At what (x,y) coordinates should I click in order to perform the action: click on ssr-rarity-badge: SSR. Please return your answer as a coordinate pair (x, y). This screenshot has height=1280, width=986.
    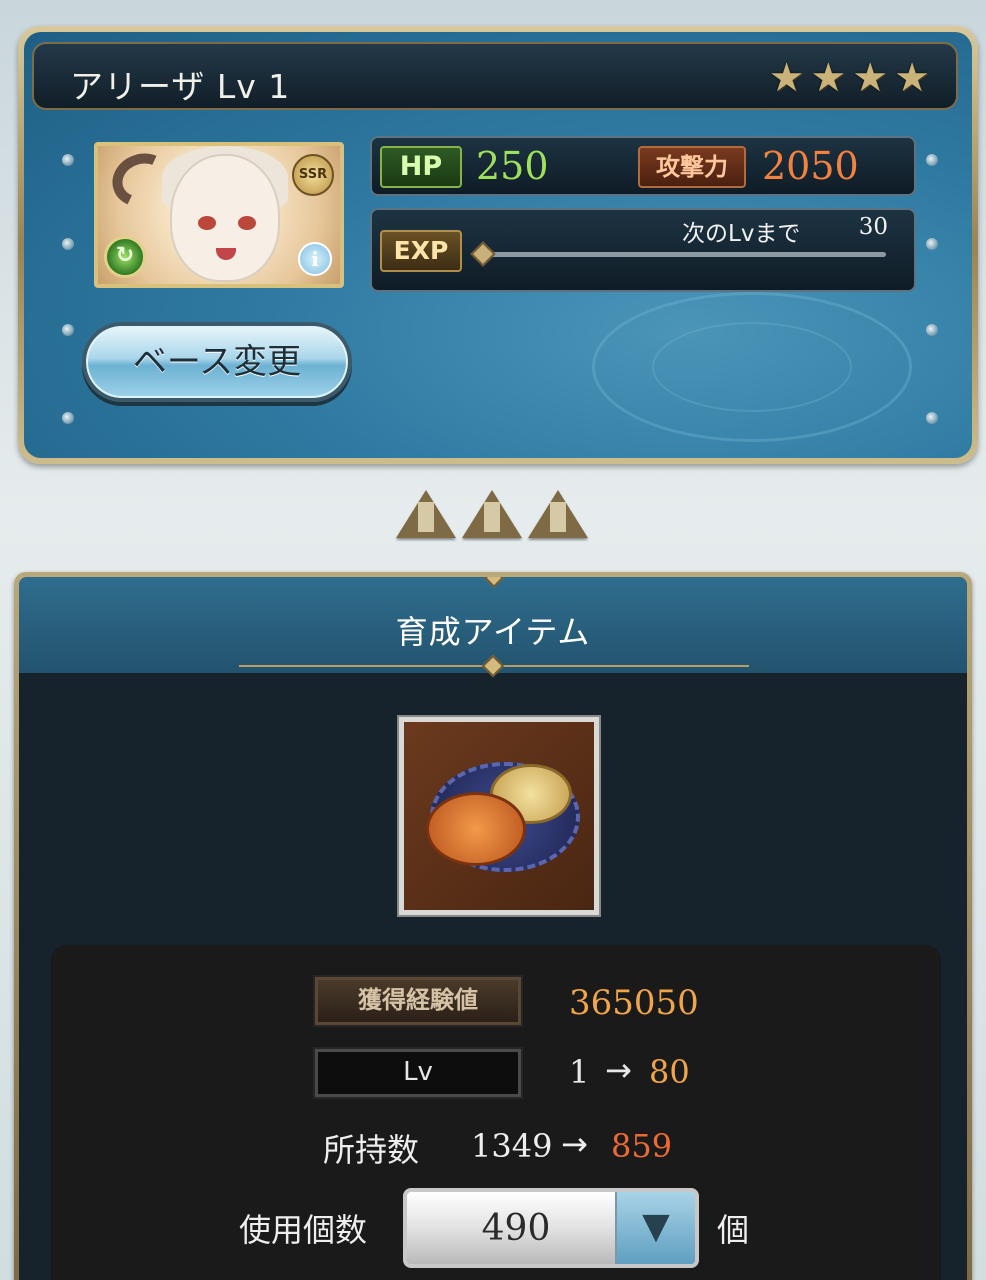
    Looking at the image, I should click on (313, 175).